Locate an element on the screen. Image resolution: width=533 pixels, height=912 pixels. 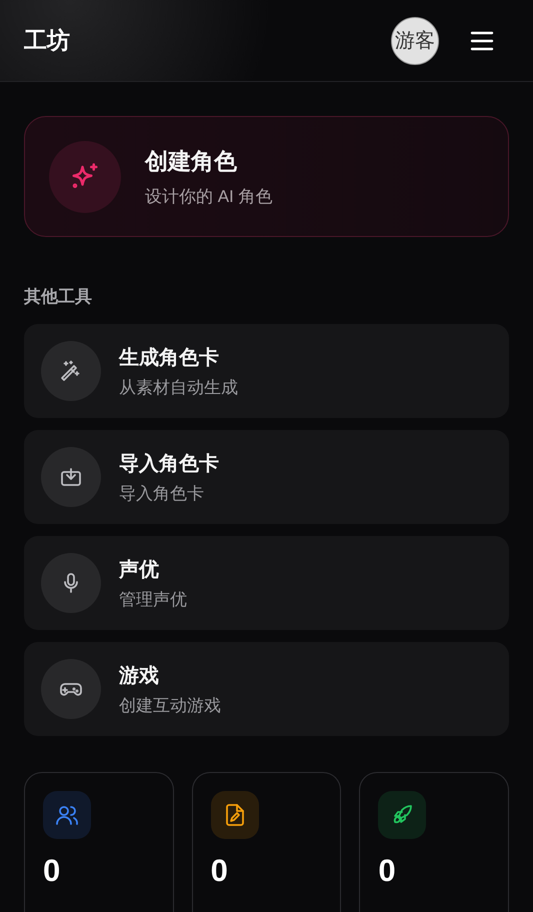
tool-item: 导入角色卡 导入角色卡 is located at coordinates (266, 477).